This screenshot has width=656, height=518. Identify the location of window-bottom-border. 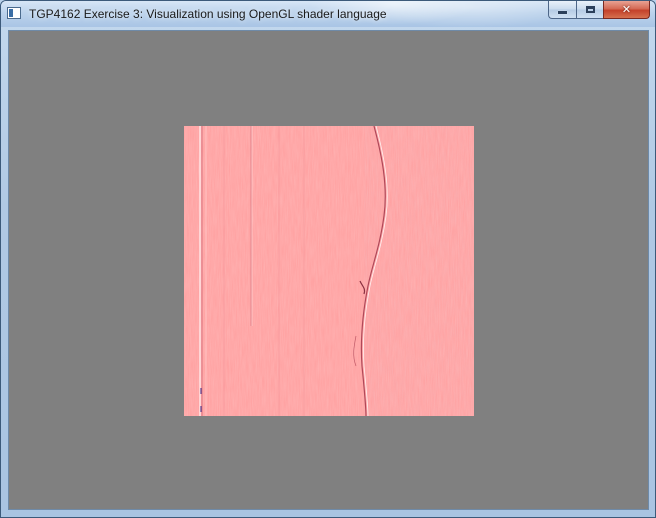
(328, 512).